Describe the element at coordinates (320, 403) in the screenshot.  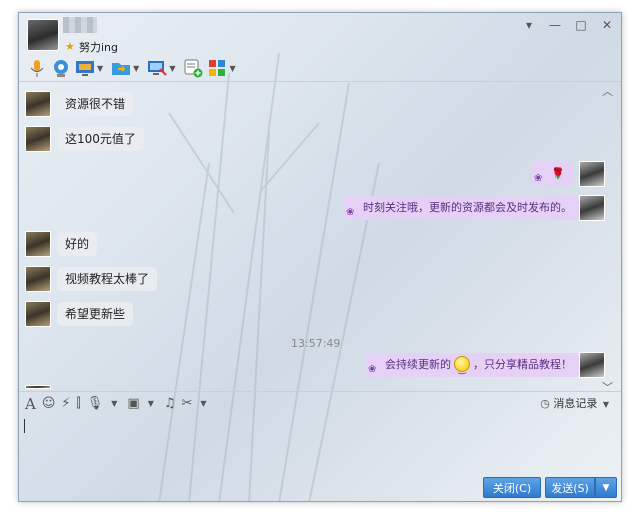
I see `input-toolbar: A ☺ ⚡ ⫿ 🎙 ▼ ▣ ▼ ♫ ✂ ▼` at that location.